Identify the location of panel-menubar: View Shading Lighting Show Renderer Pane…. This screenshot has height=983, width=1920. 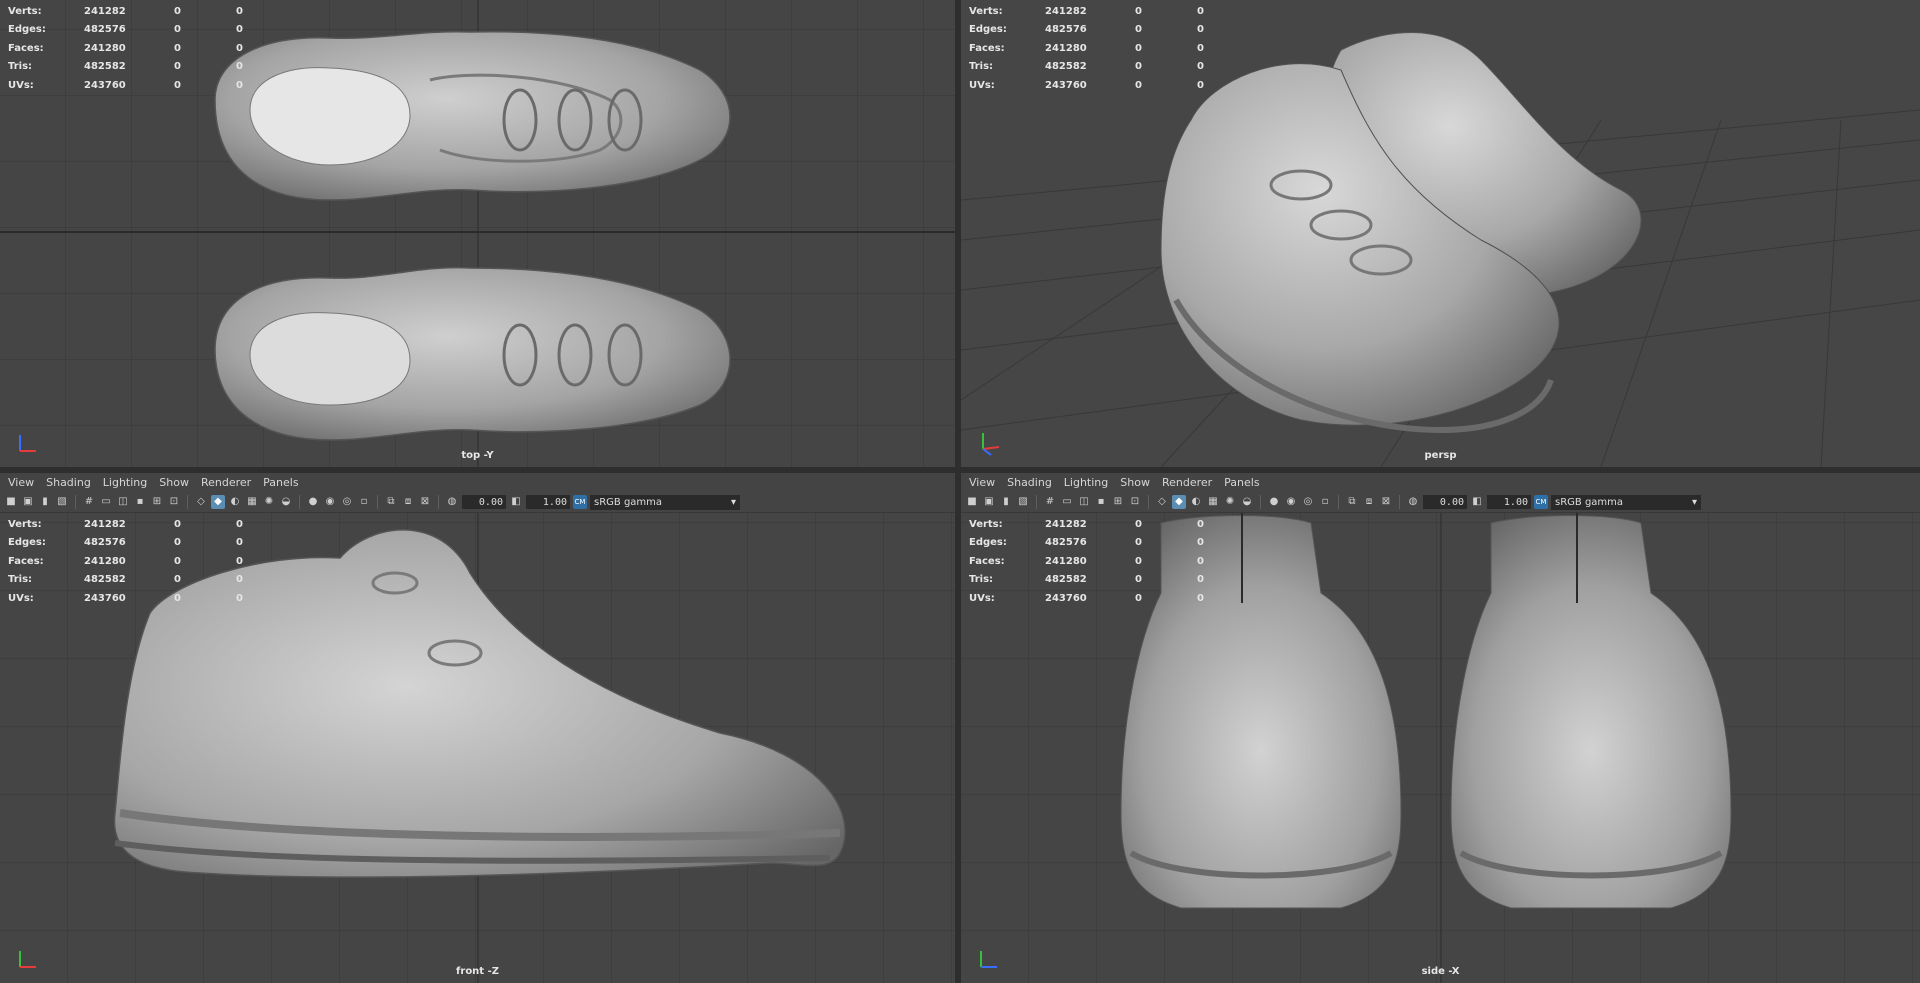
(477, 482).